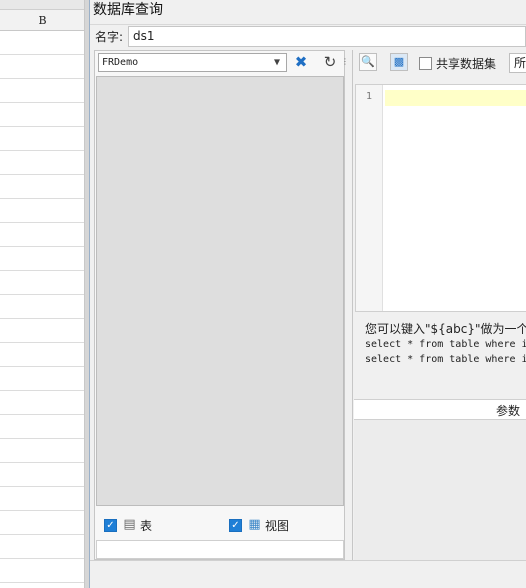  Describe the element at coordinates (445, 329) in the screenshot. I see `hint-text: 您可以键入"${abc}"做为一个参` at that location.